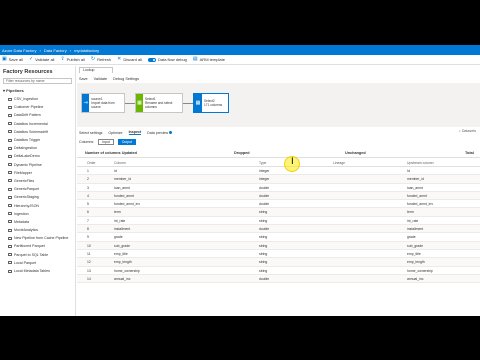 This screenshot has height=360, width=480. I want to click on sidebar-item-pipeline: Metadata, so click(37, 222).